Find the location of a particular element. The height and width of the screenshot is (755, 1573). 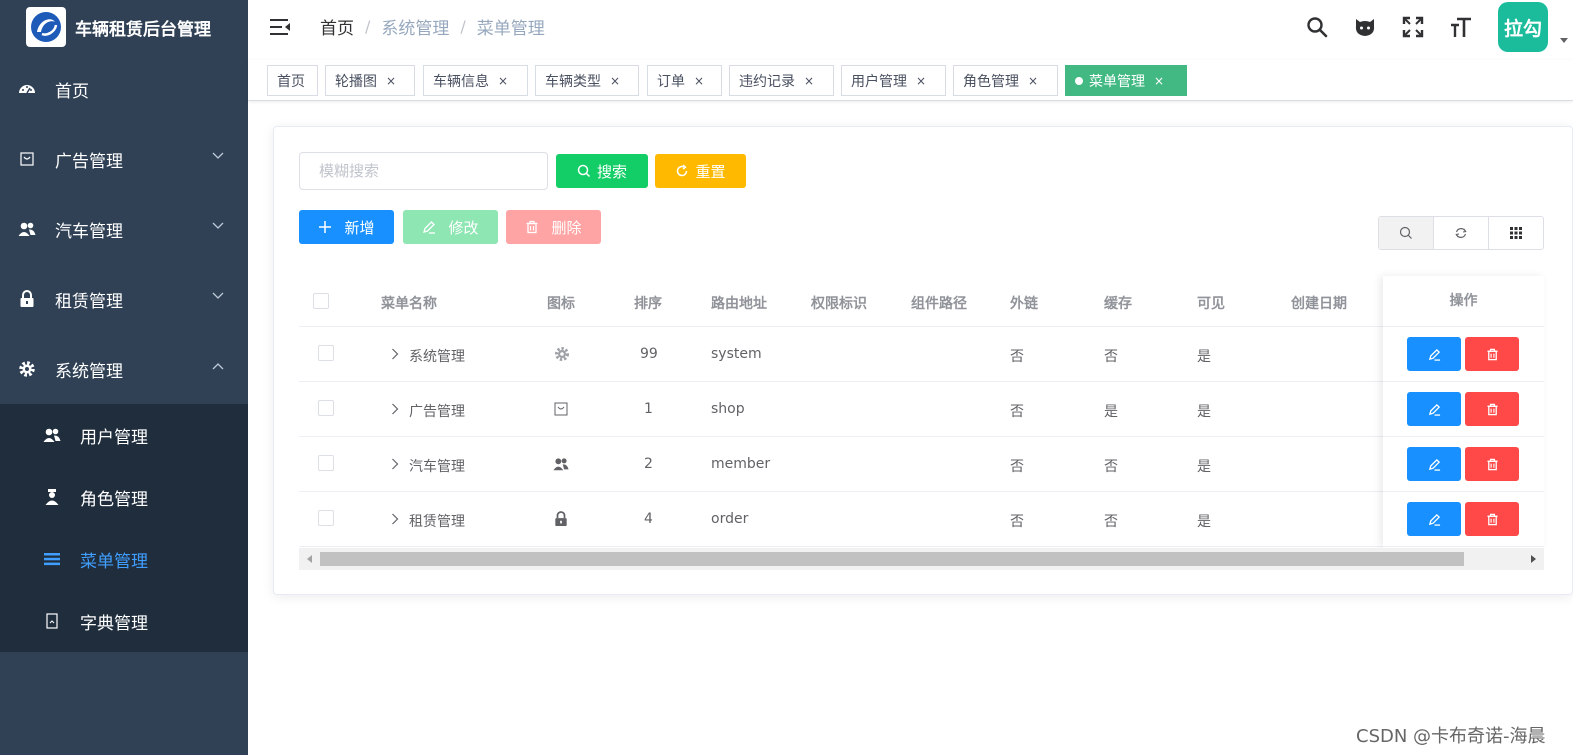

sidebar-item-roles: 角色管理 is located at coordinates (124, 497).